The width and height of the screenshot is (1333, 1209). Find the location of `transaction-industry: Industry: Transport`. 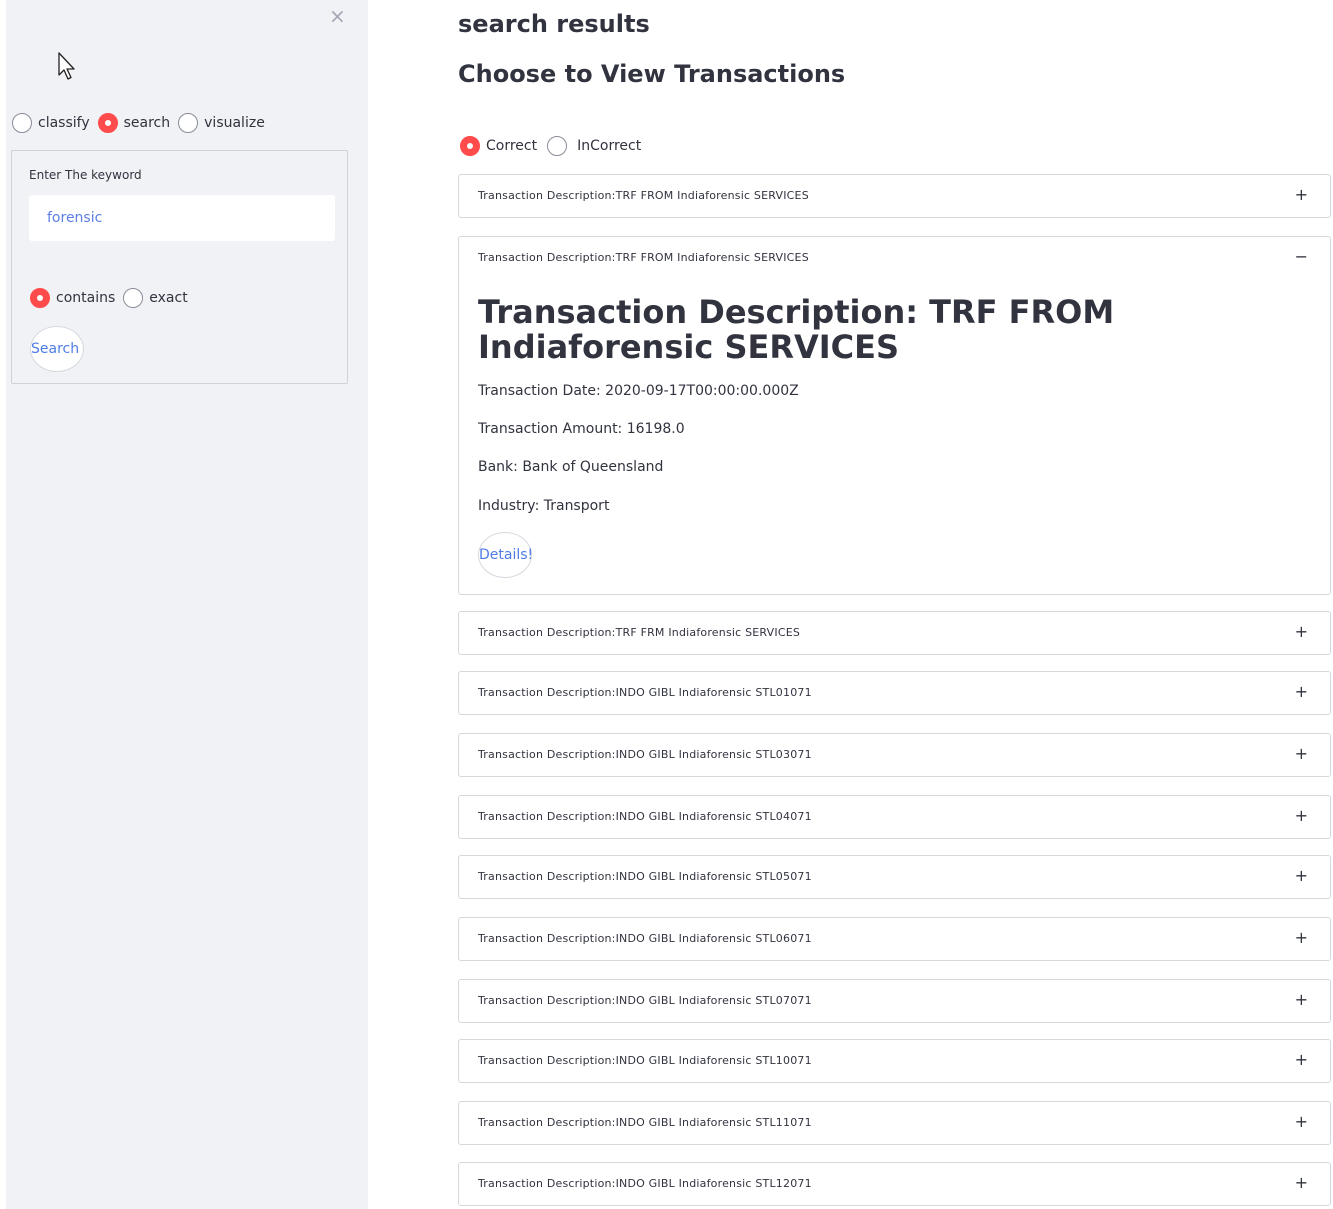

transaction-industry: Industry: Transport is located at coordinates (544, 506).